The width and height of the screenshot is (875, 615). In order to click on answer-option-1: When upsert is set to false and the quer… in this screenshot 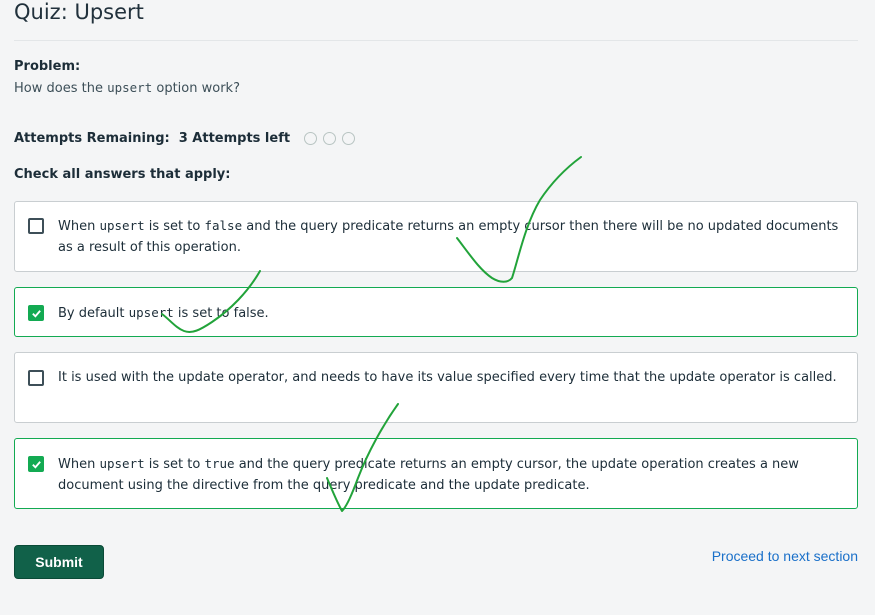, I will do `click(436, 236)`.